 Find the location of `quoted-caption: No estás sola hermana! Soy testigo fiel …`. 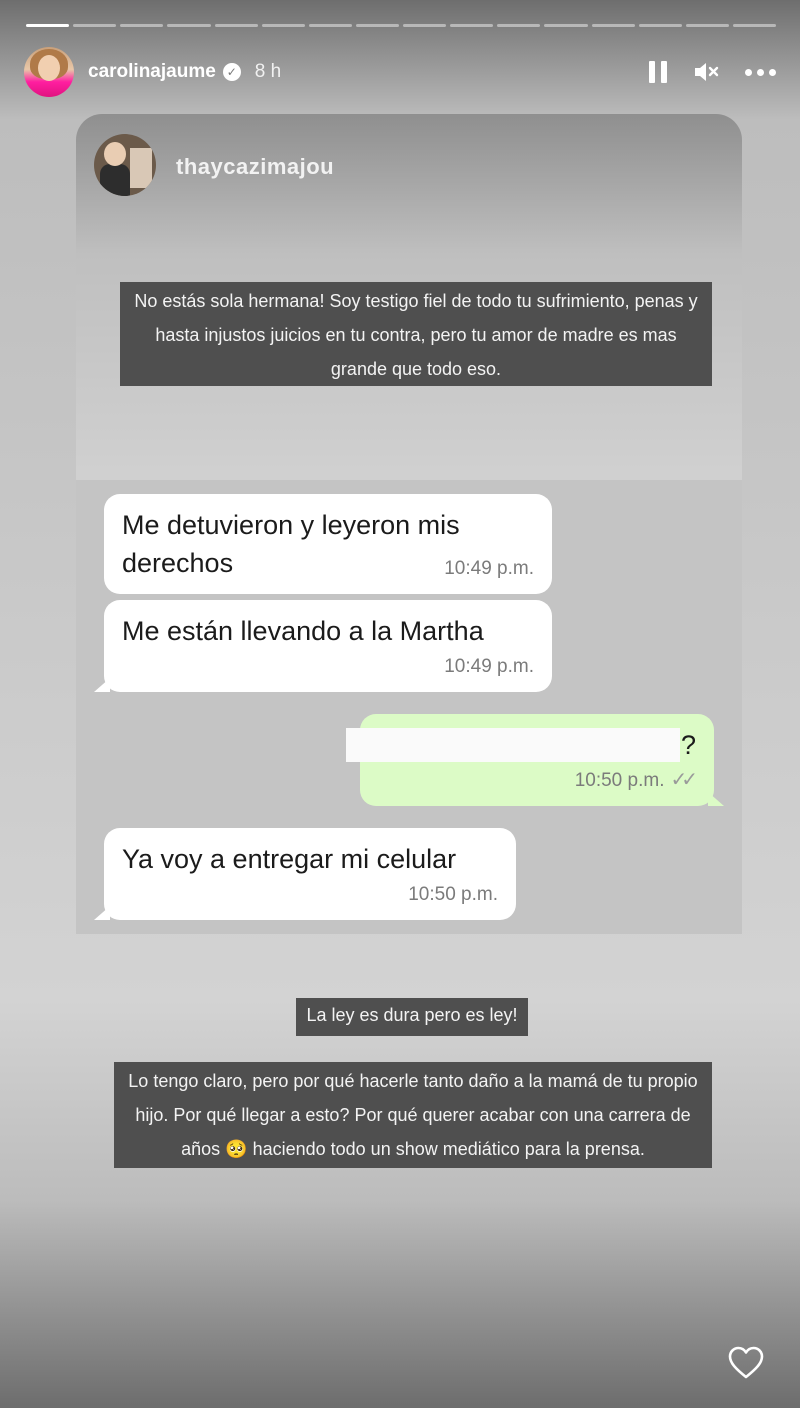

quoted-caption: No estás sola hermana! Soy testigo fiel … is located at coordinates (416, 334).